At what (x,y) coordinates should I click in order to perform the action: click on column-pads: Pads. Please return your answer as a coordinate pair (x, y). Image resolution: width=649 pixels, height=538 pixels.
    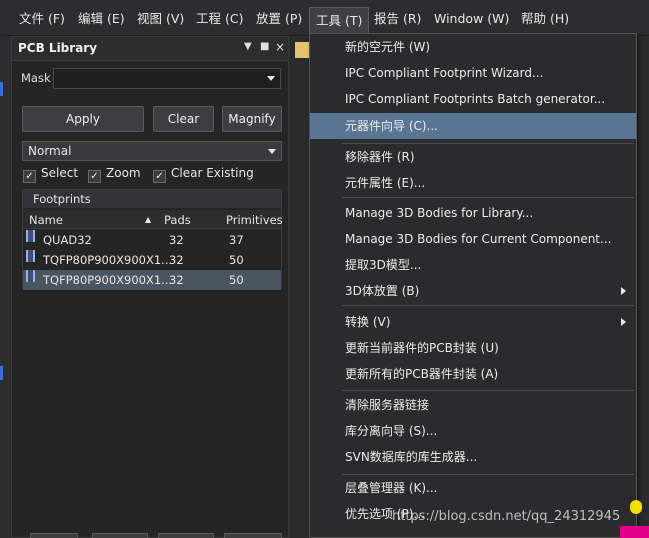
    Looking at the image, I should click on (177, 220).